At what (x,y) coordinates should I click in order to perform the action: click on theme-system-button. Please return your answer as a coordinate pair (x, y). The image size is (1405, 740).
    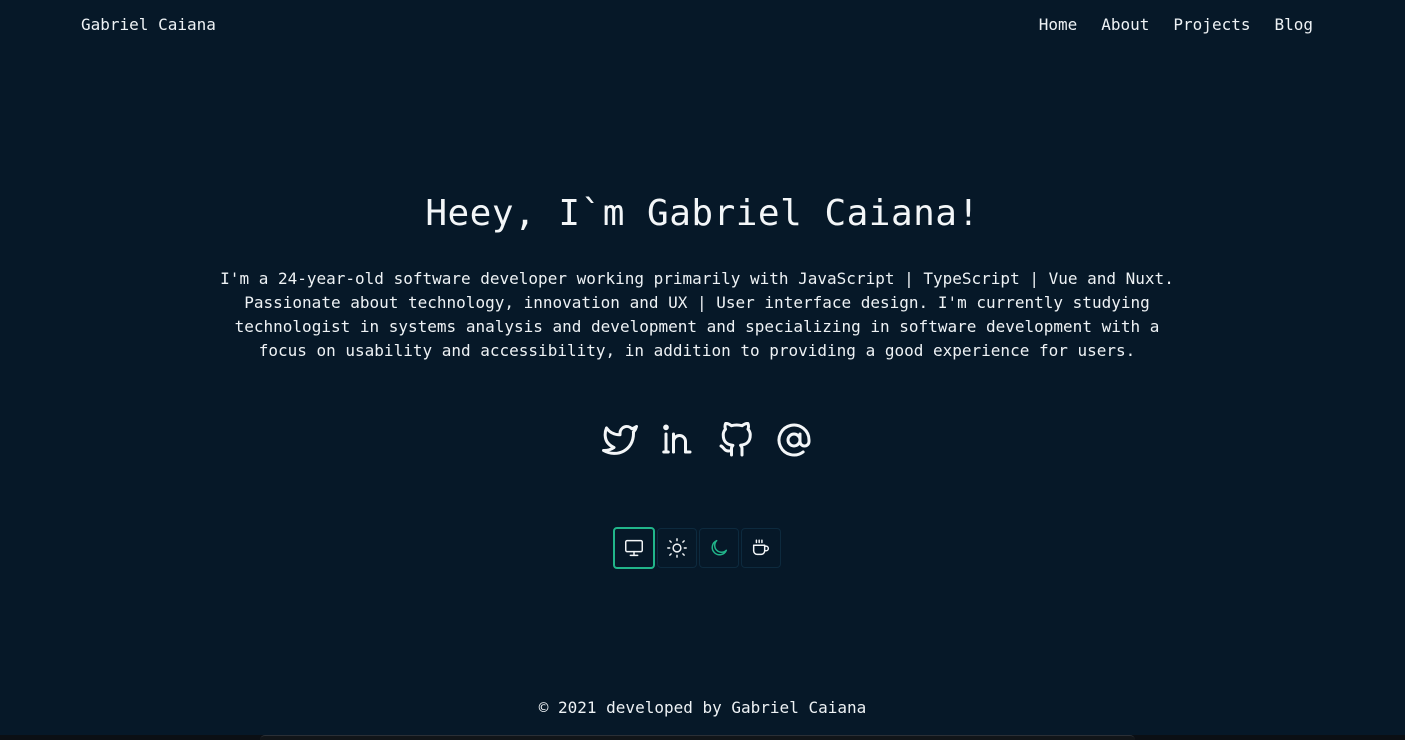
    Looking at the image, I should click on (634, 548).